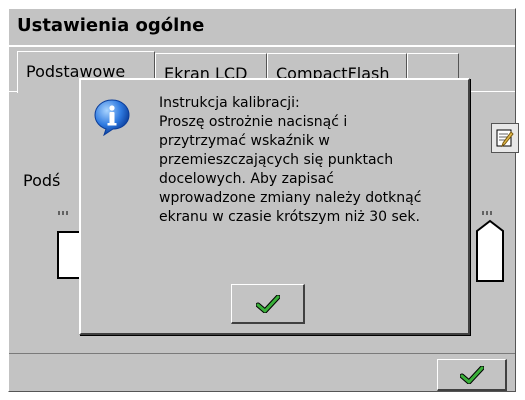  Describe the element at coordinates (67, 215) in the screenshot. I see `tick-marks-left` at that location.